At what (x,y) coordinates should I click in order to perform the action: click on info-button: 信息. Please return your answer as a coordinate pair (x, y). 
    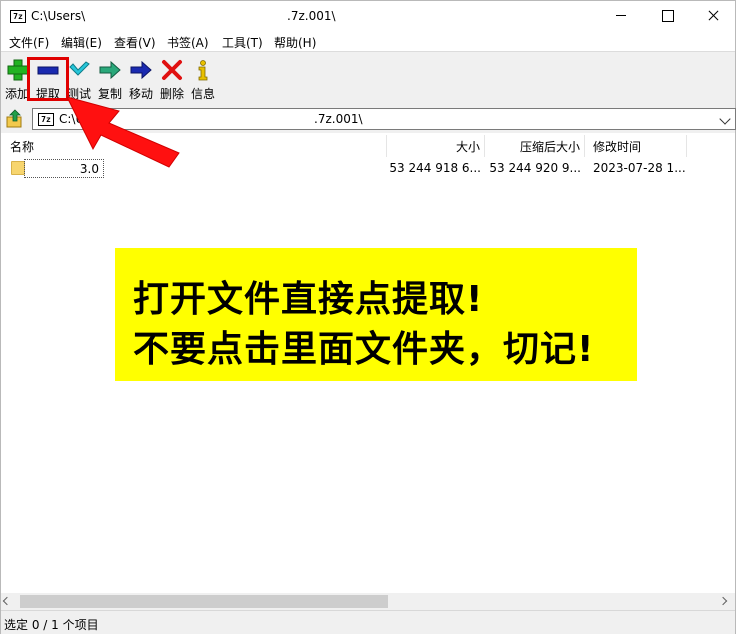
    Looking at the image, I should click on (203, 78).